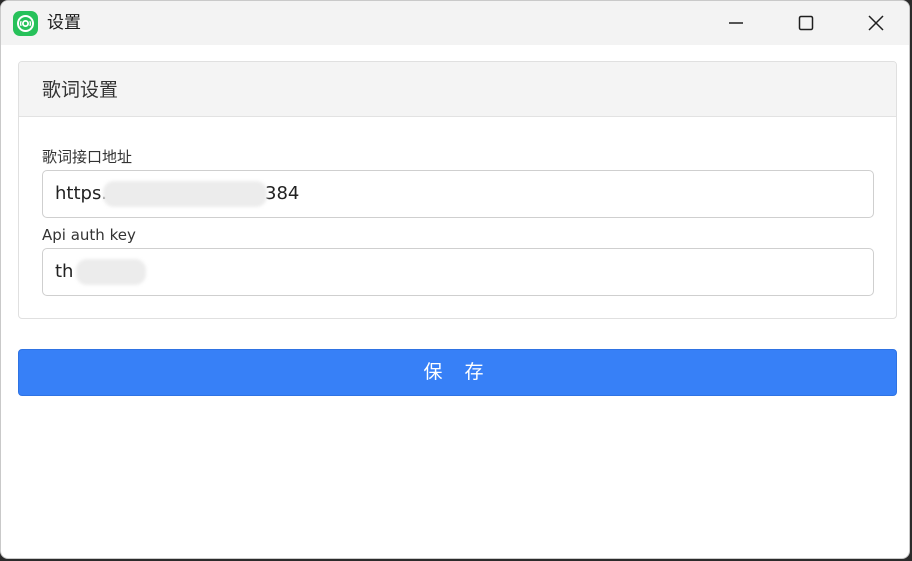  Describe the element at coordinates (81, 193) in the screenshot. I see `lyrics-api-url-value: https.` at that location.